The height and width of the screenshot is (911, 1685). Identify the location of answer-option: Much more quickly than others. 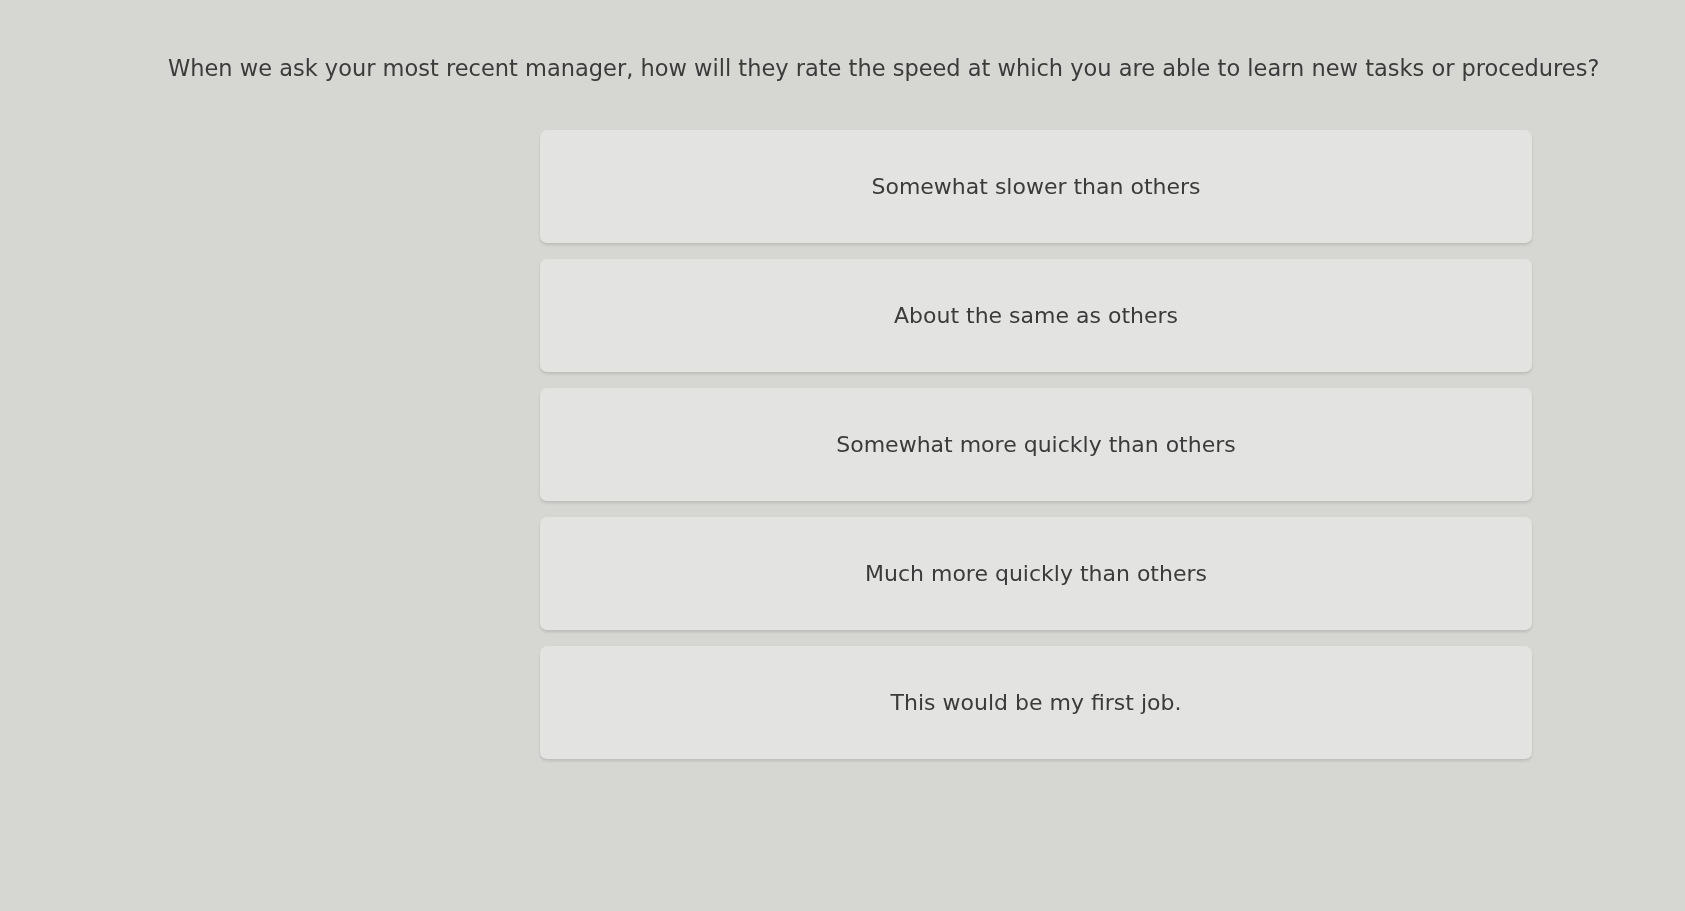
(1036, 573).